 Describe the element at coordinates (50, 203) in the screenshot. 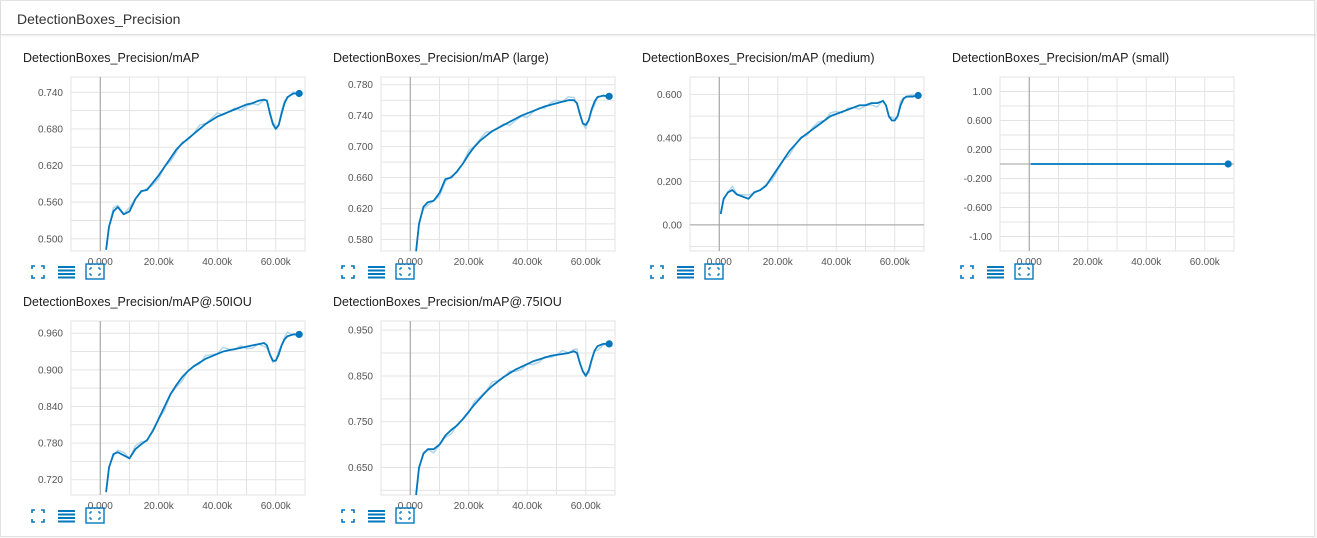

I see `y-tick-label: 0.560` at that location.